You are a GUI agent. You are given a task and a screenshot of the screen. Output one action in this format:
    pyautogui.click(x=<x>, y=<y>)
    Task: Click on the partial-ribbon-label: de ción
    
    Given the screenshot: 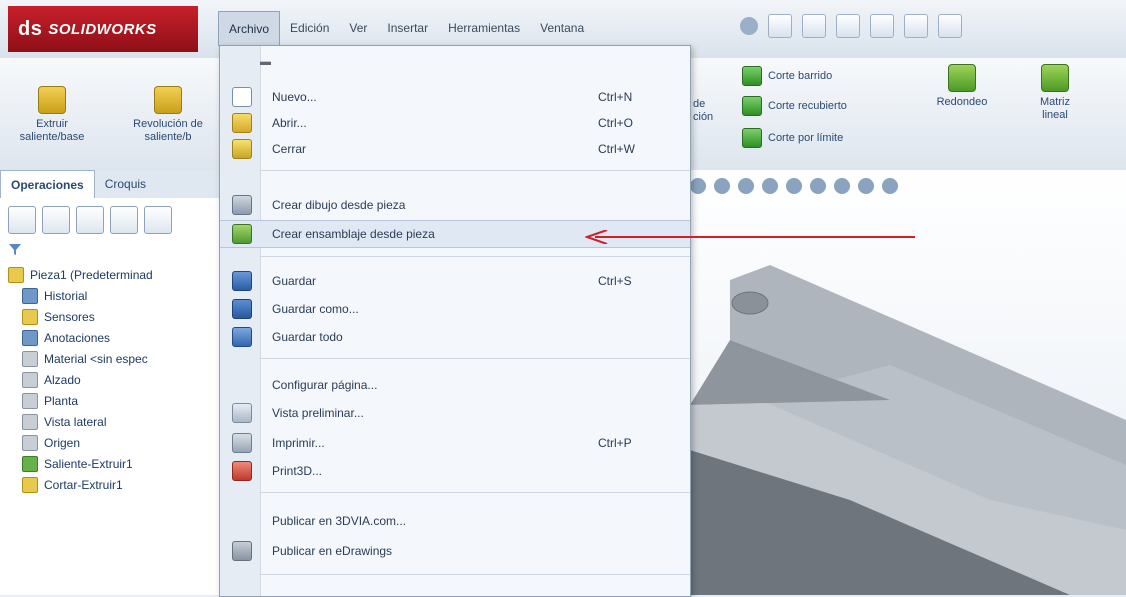 What is the action you would take?
    pyautogui.click(x=711, y=111)
    